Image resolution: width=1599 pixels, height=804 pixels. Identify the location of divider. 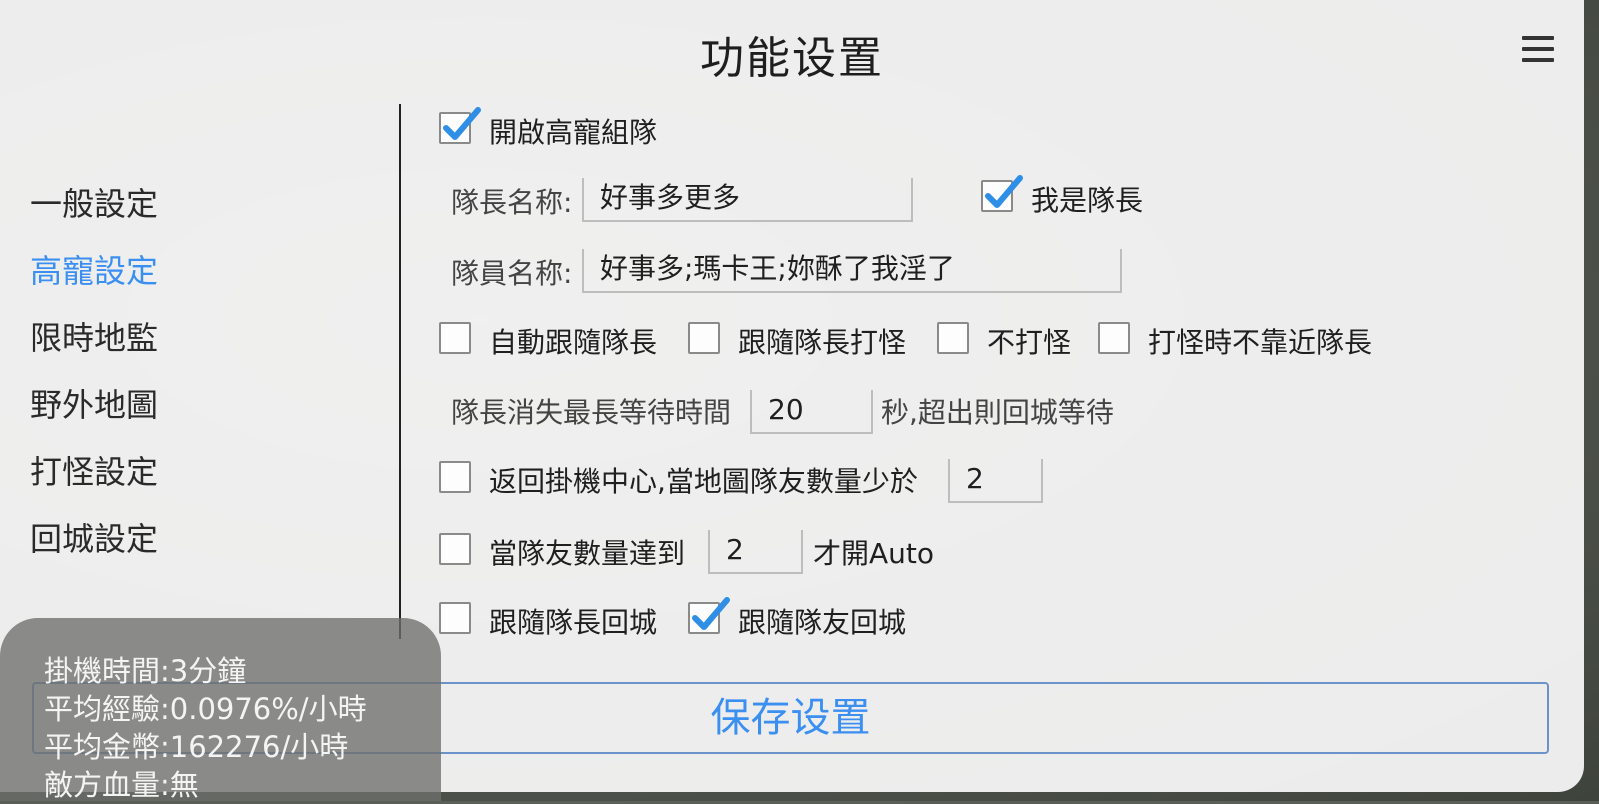
(400, 371).